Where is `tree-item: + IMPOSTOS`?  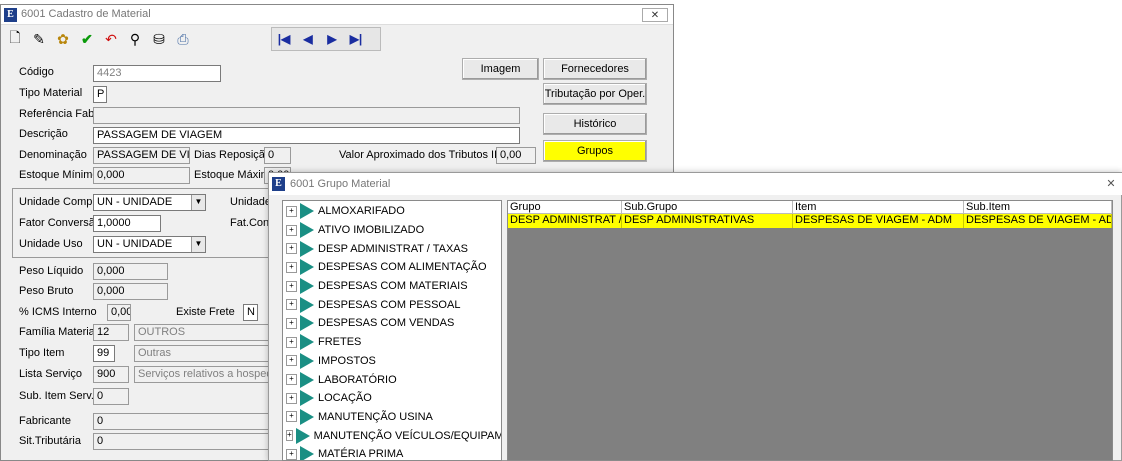 tree-item: + IMPOSTOS is located at coordinates (393, 361).